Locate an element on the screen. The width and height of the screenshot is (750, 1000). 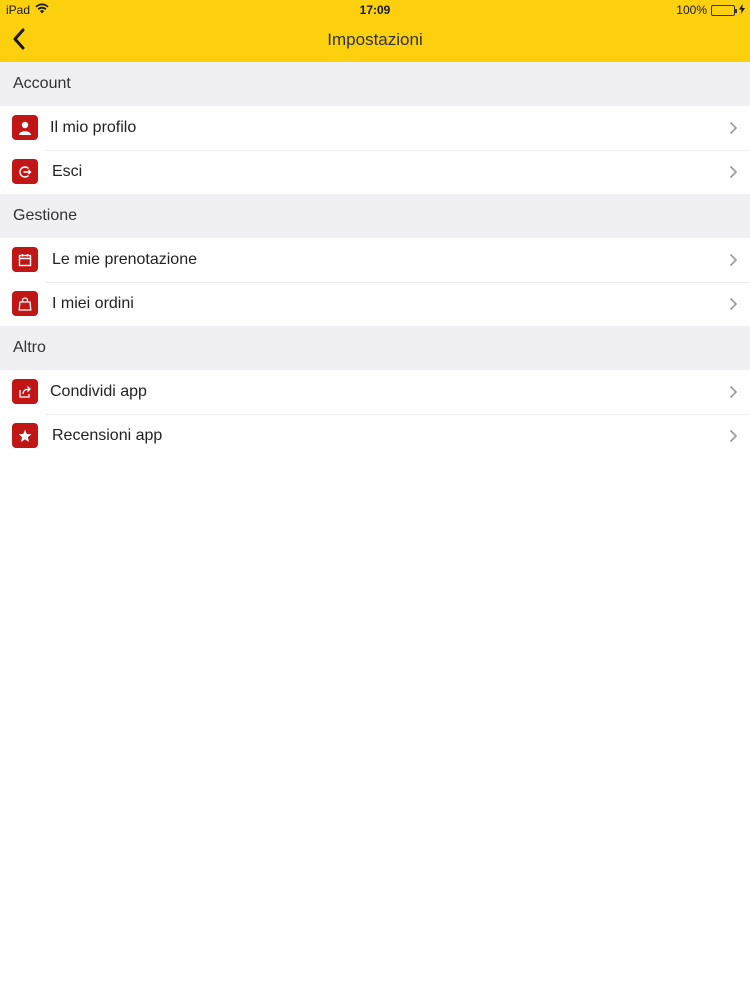
status-bar: iPad 17:09 100% is located at coordinates (375, 10).